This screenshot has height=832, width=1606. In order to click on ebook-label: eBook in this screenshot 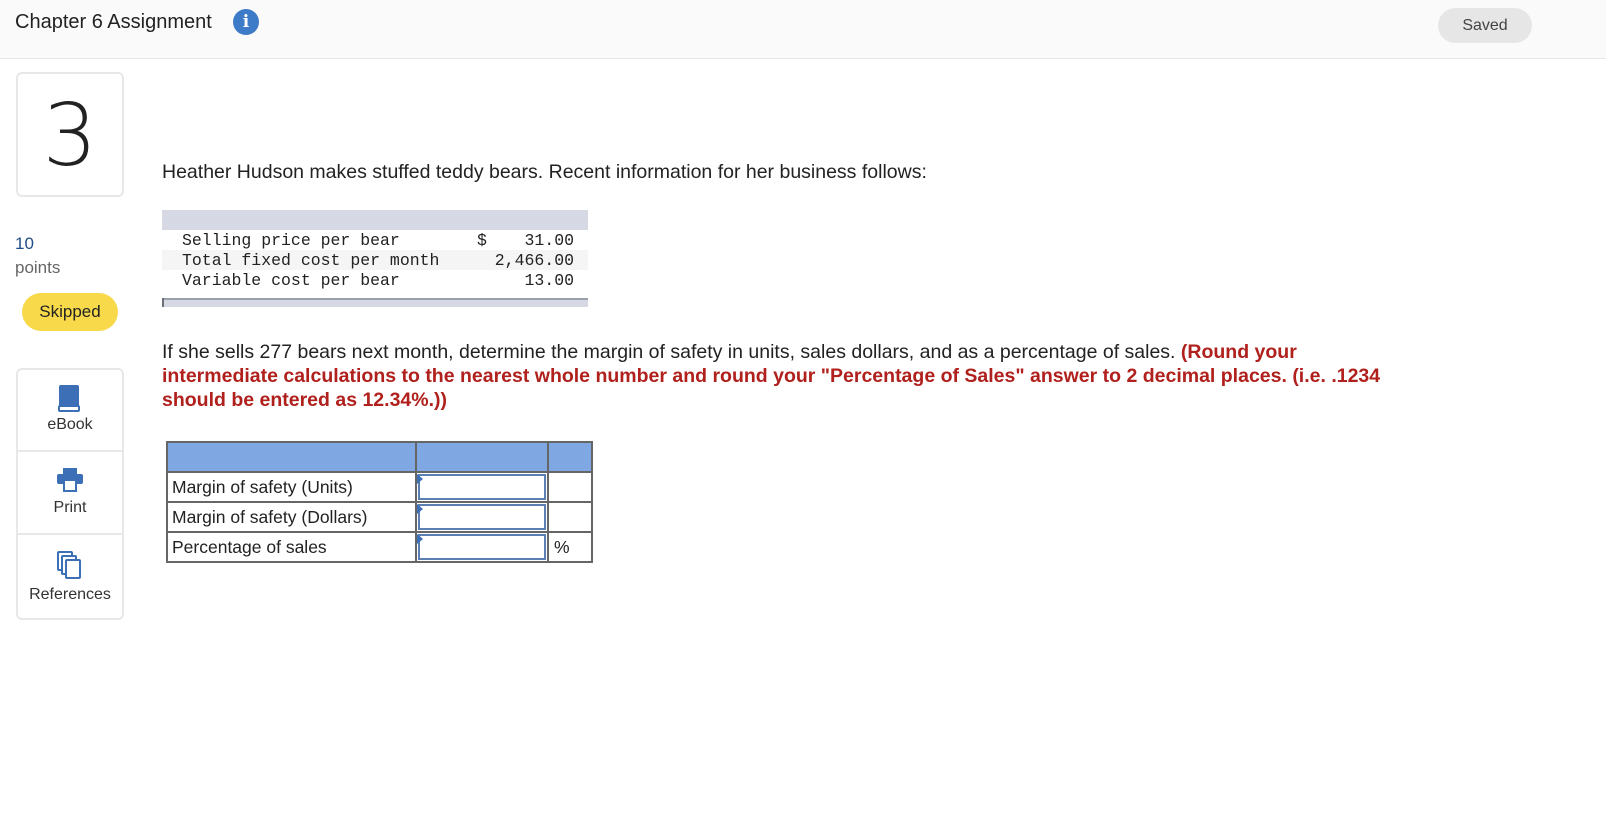, I will do `click(70, 424)`.